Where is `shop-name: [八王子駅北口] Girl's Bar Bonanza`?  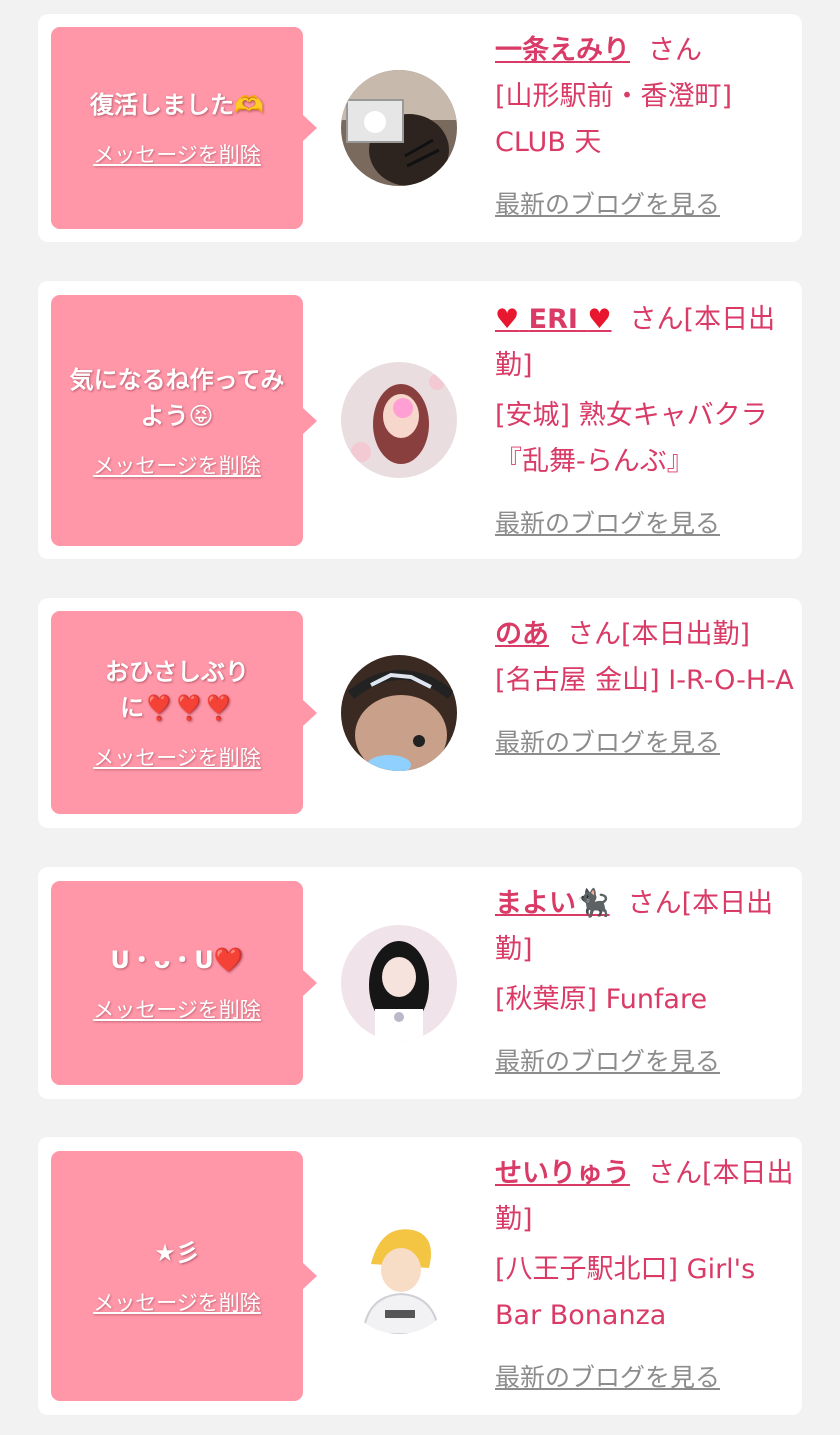 shop-name: [八王子駅北口] Girl's Bar Bonanza is located at coordinates (625, 1292).